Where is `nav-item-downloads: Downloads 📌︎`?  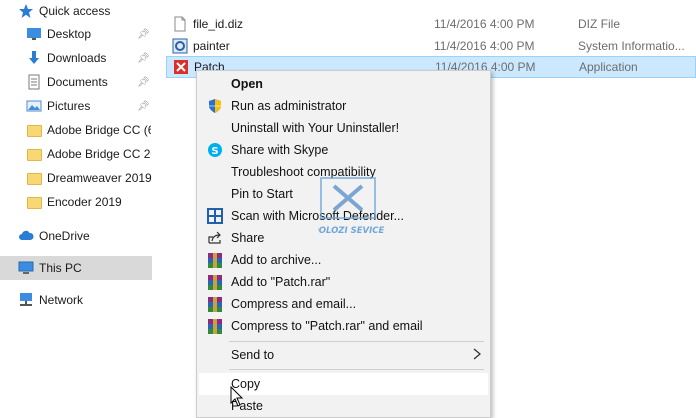 nav-item-downloads: Downloads 📌︎ is located at coordinates (76, 58).